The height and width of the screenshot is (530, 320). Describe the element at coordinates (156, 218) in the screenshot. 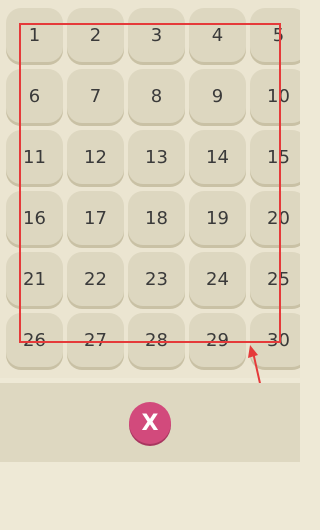

I see `level-button-18: 18` at that location.